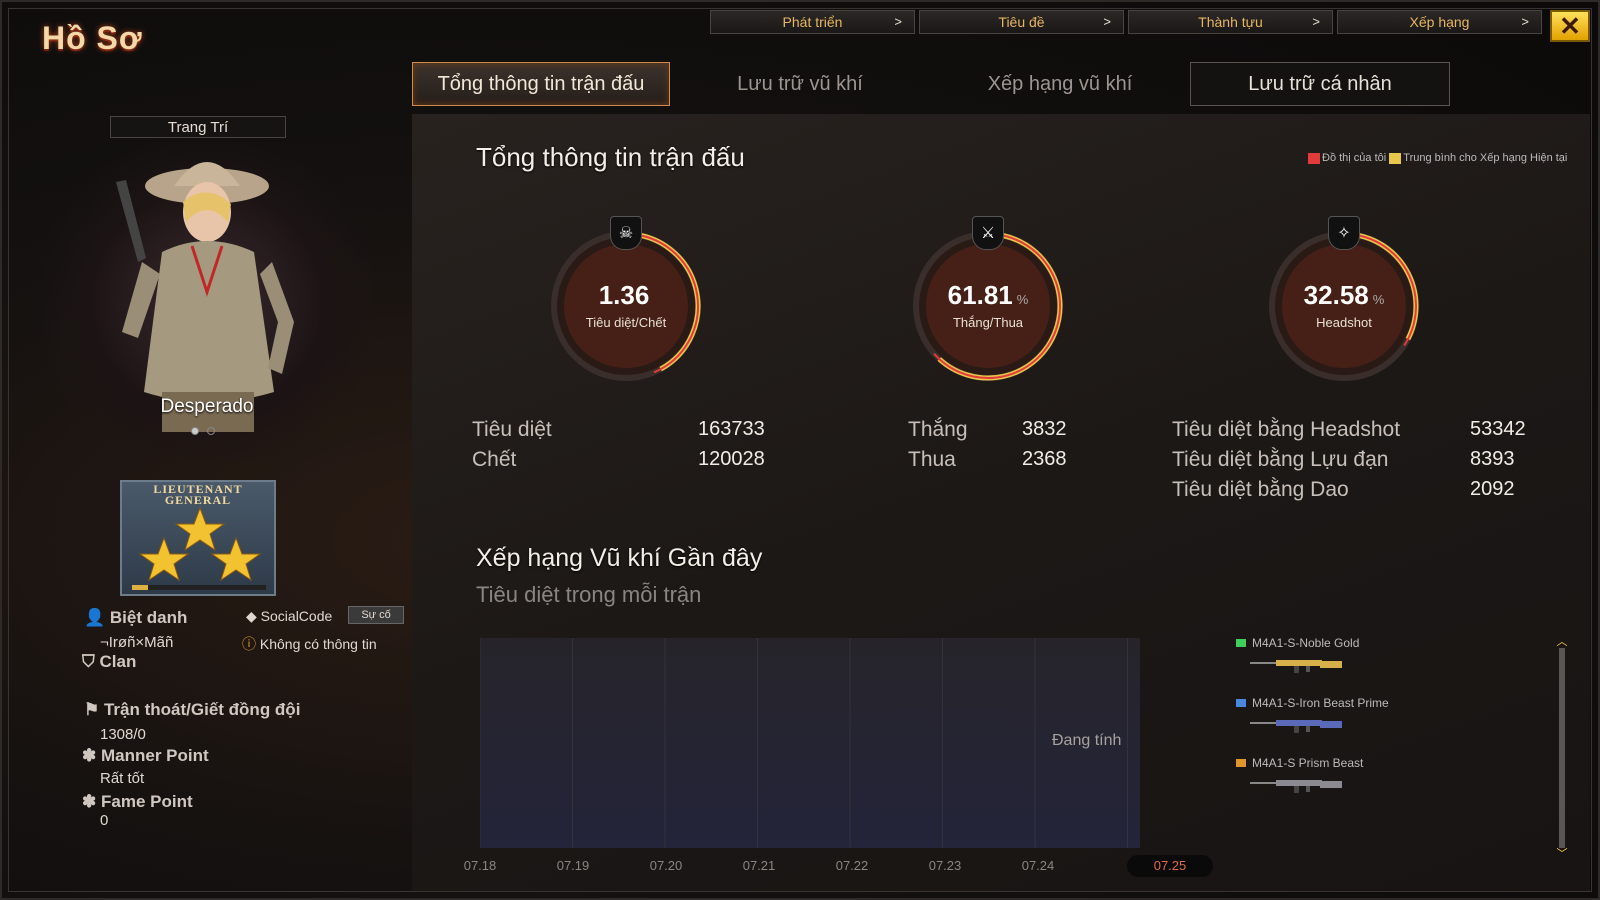  I want to click on weapon-name: M4A1-S-Noble Gold, so click(1297, 643).